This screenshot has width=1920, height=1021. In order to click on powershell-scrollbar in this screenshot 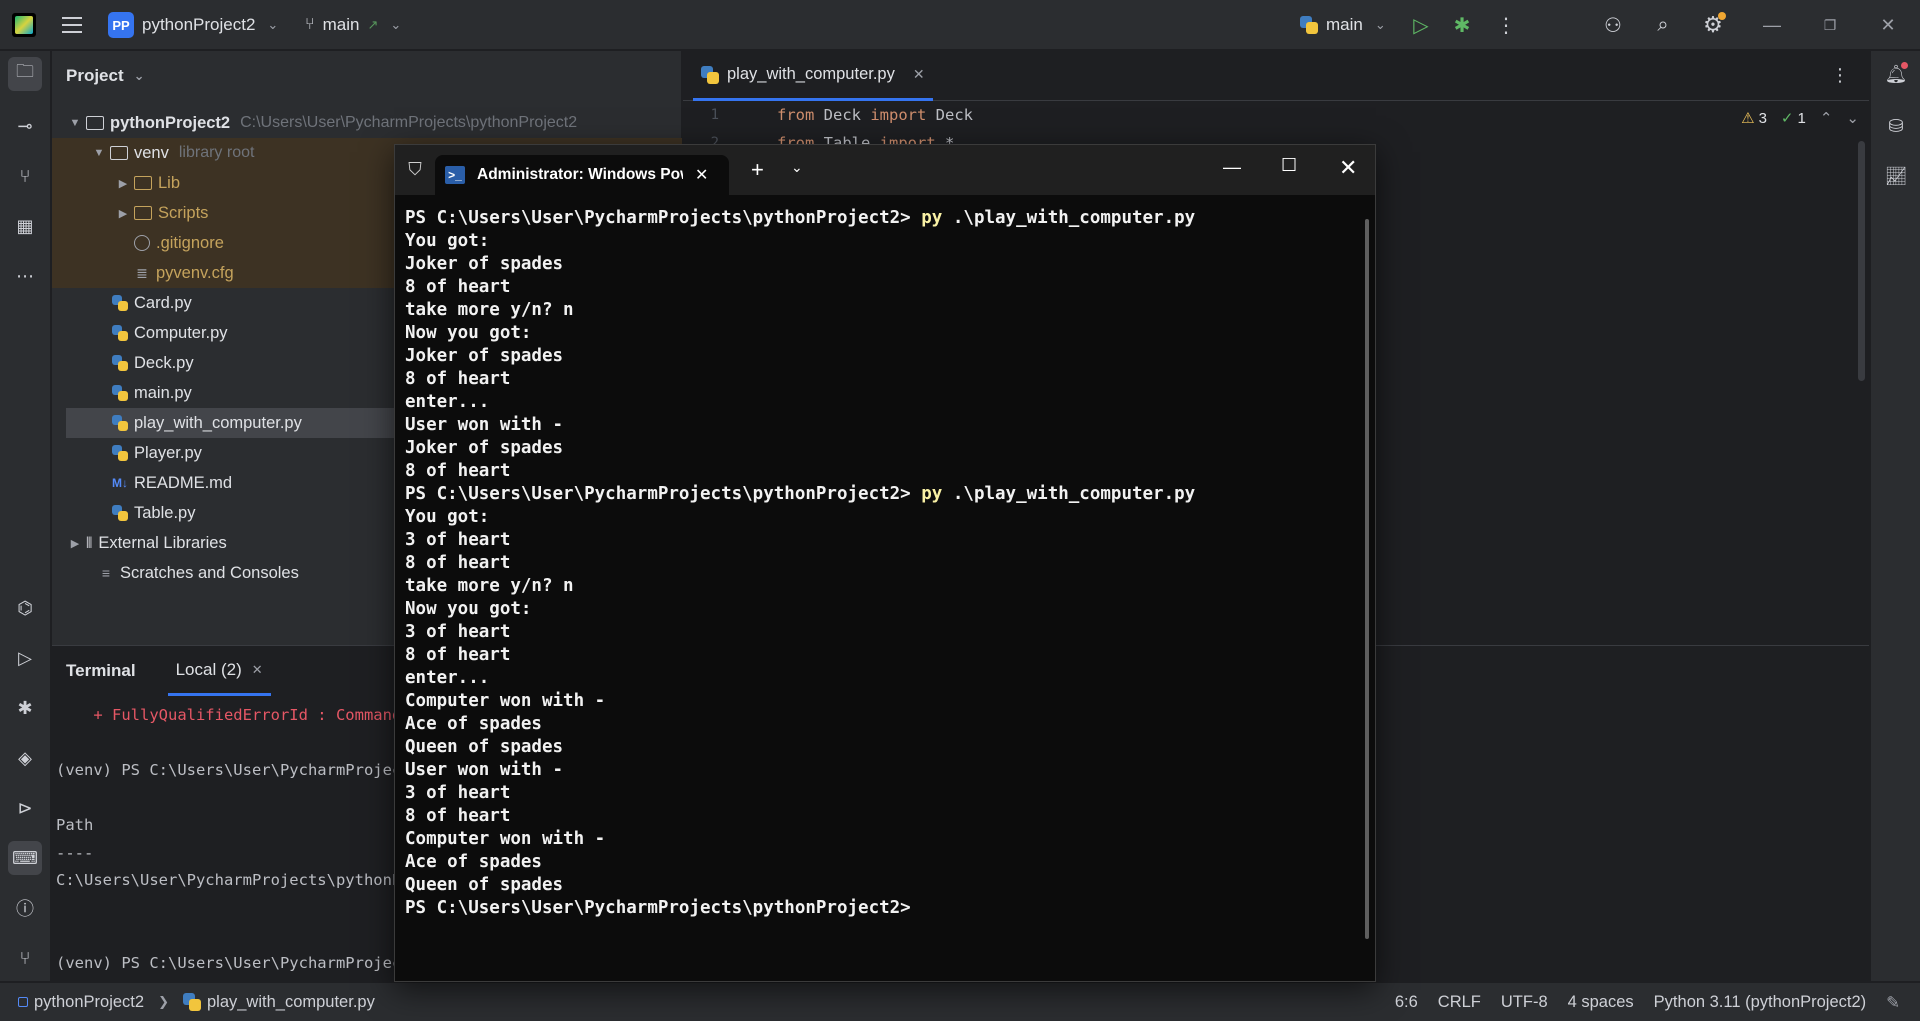, I will do `click(1367, 579)`.